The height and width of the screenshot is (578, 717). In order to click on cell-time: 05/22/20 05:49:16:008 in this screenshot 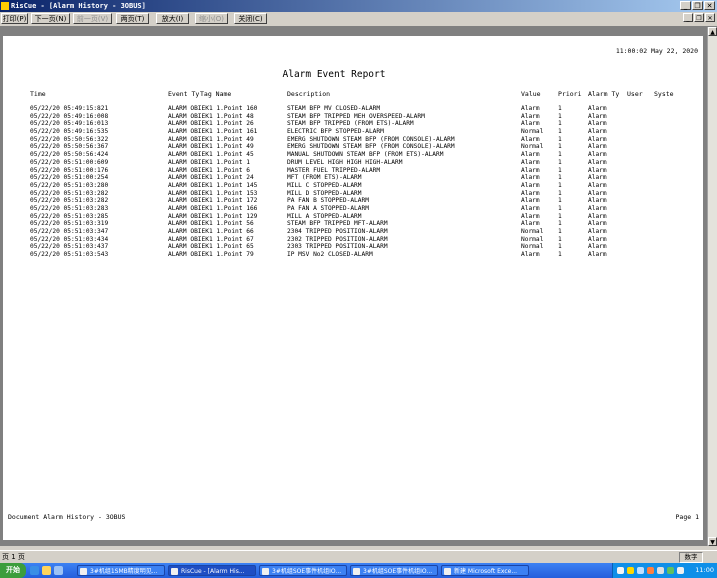, I will do `click(69, 116)`.